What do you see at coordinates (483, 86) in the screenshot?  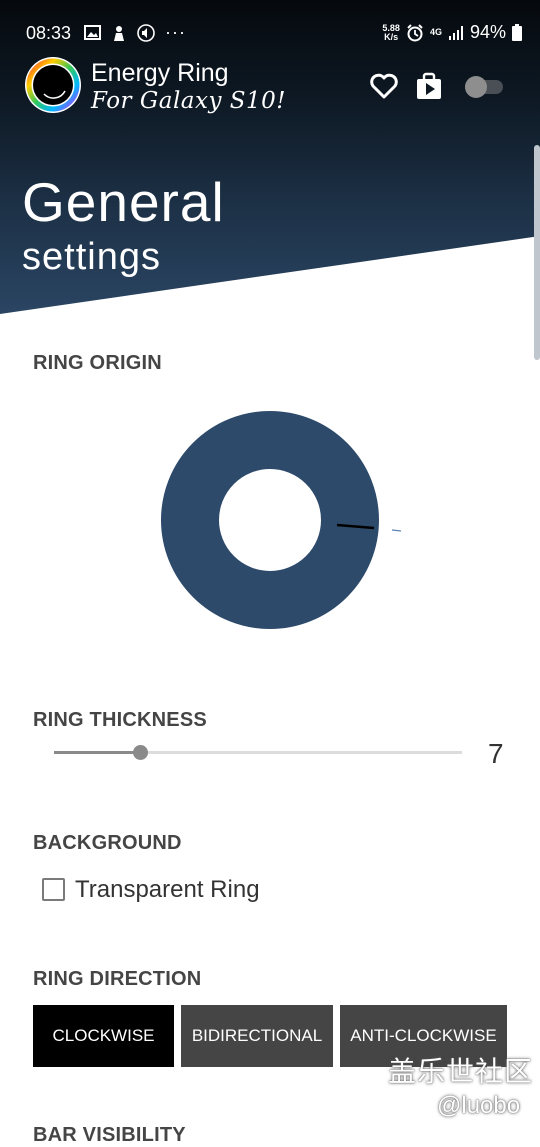 I see `toggle-switch` at bounding box center [483, 86].